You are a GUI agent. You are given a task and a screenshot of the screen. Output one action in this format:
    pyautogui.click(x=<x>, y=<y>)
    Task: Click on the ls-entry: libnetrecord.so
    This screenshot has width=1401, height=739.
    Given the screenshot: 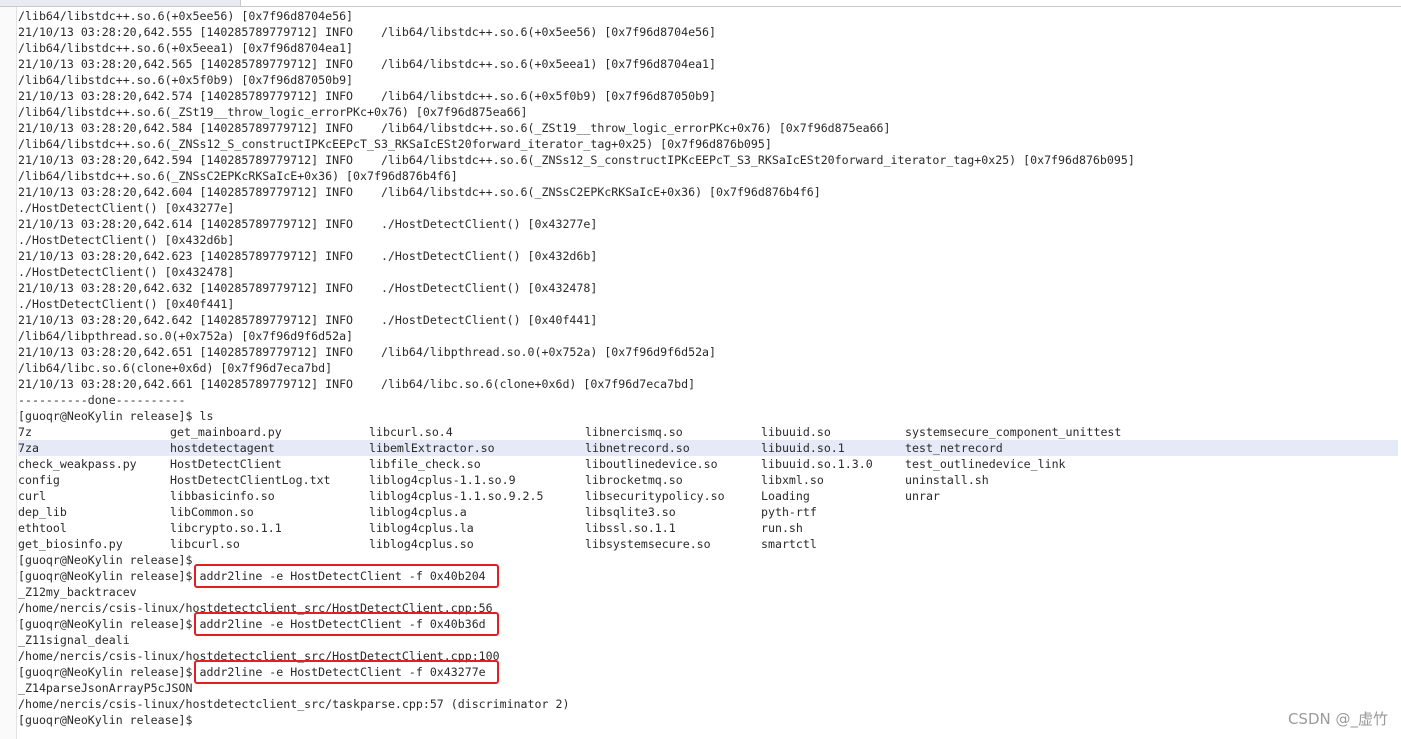 What is the action you would take?
    pyautogui.click(x=637, y=448)
    